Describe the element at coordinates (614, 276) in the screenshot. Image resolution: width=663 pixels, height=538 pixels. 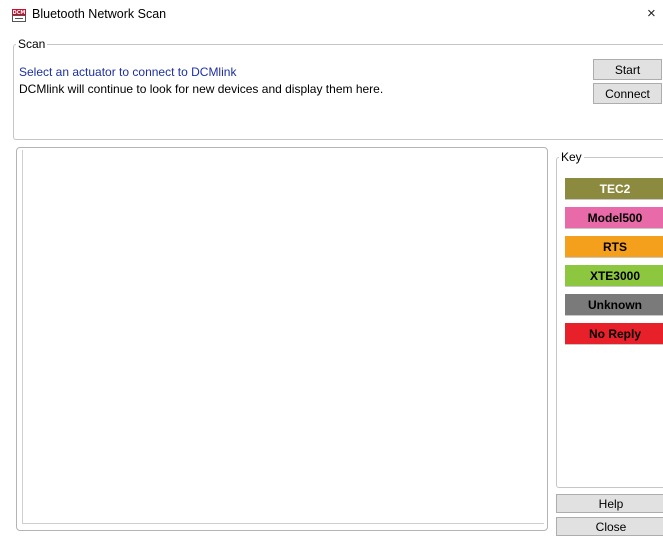
I see `key-item-xte3000: XTE3000` at that location.